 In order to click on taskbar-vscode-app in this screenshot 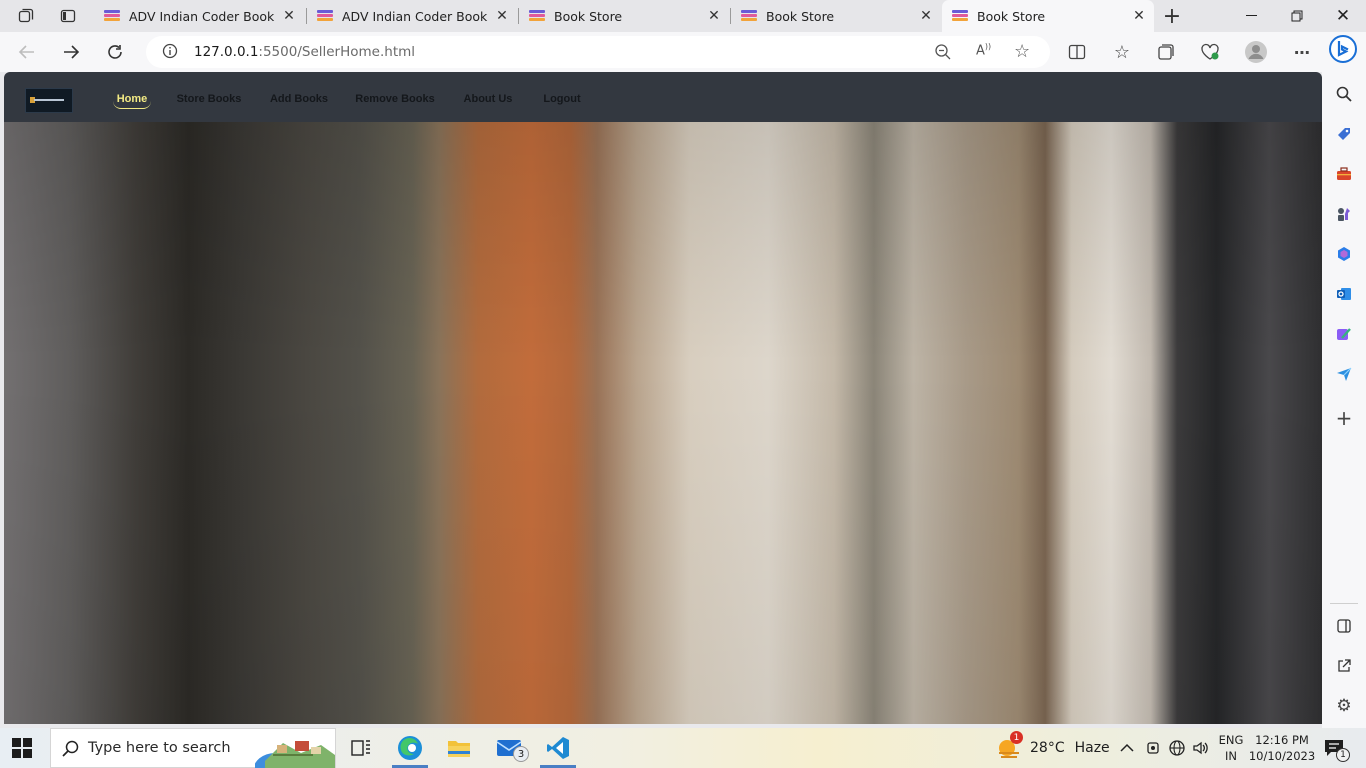, I will do `click(558, 748)`.